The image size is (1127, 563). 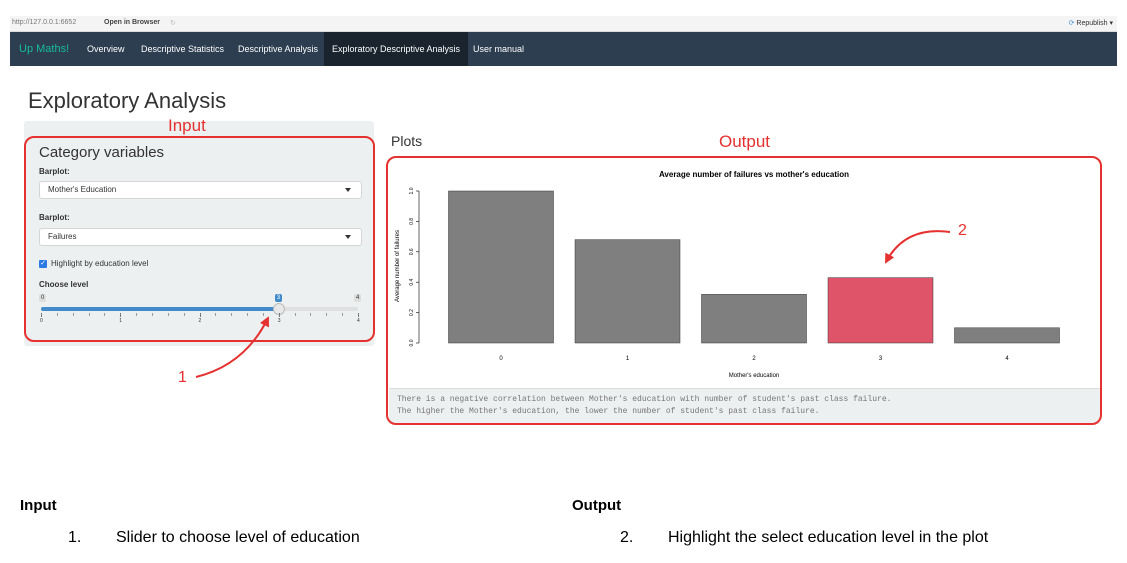 I want to click on legend-input-heading: Input, so click(x=38, y=505).